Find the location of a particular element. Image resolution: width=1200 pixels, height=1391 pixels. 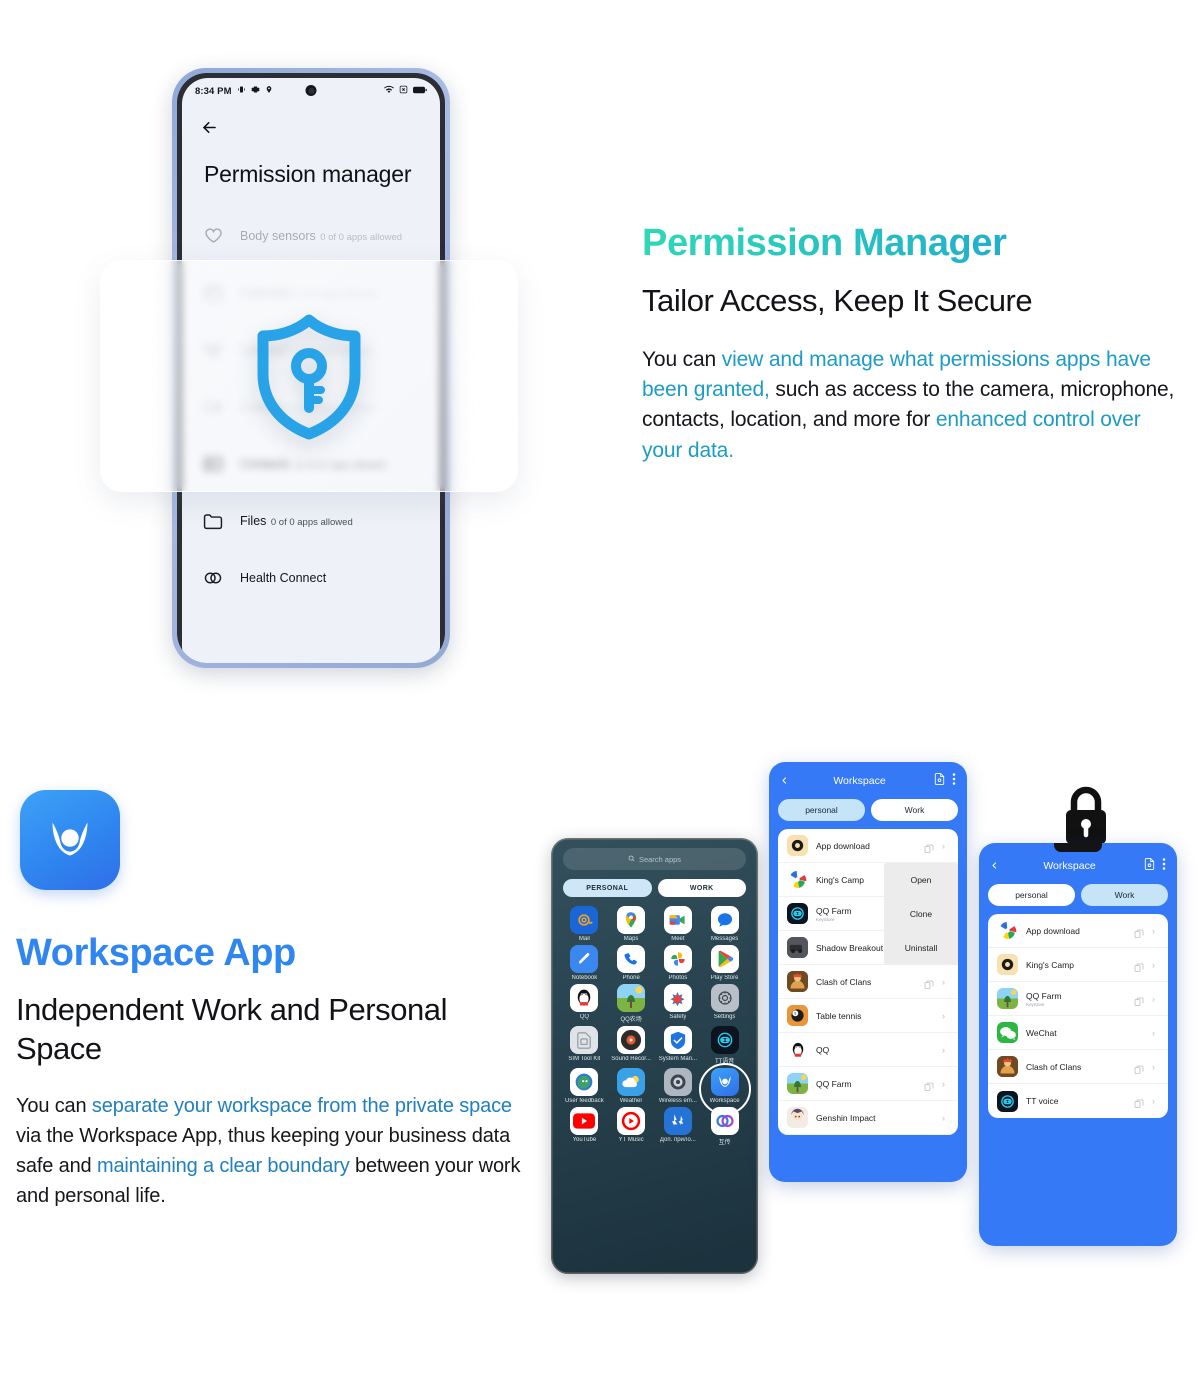

app-cell-photos: Photos is located at coordinates (678, 963).